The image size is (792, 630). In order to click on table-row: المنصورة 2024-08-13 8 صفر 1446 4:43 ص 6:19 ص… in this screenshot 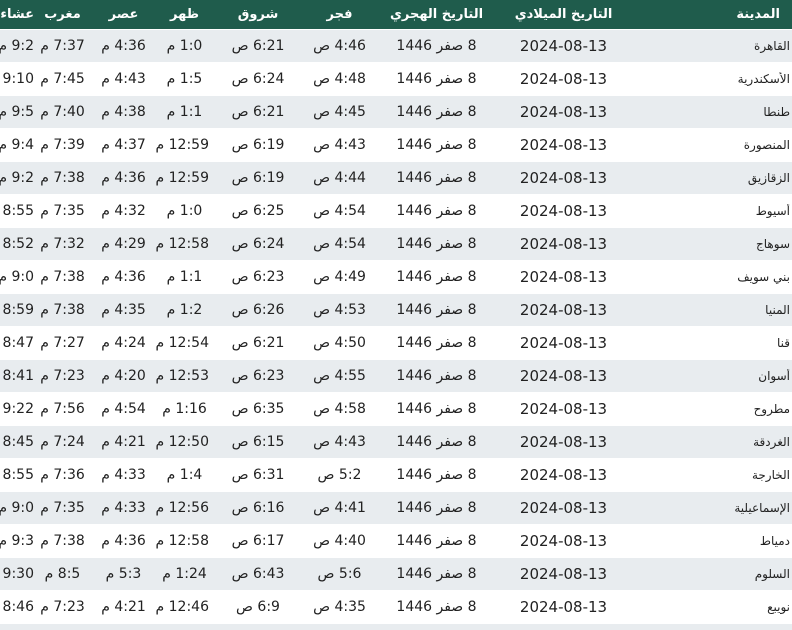, I will do `click(396, 145)`.